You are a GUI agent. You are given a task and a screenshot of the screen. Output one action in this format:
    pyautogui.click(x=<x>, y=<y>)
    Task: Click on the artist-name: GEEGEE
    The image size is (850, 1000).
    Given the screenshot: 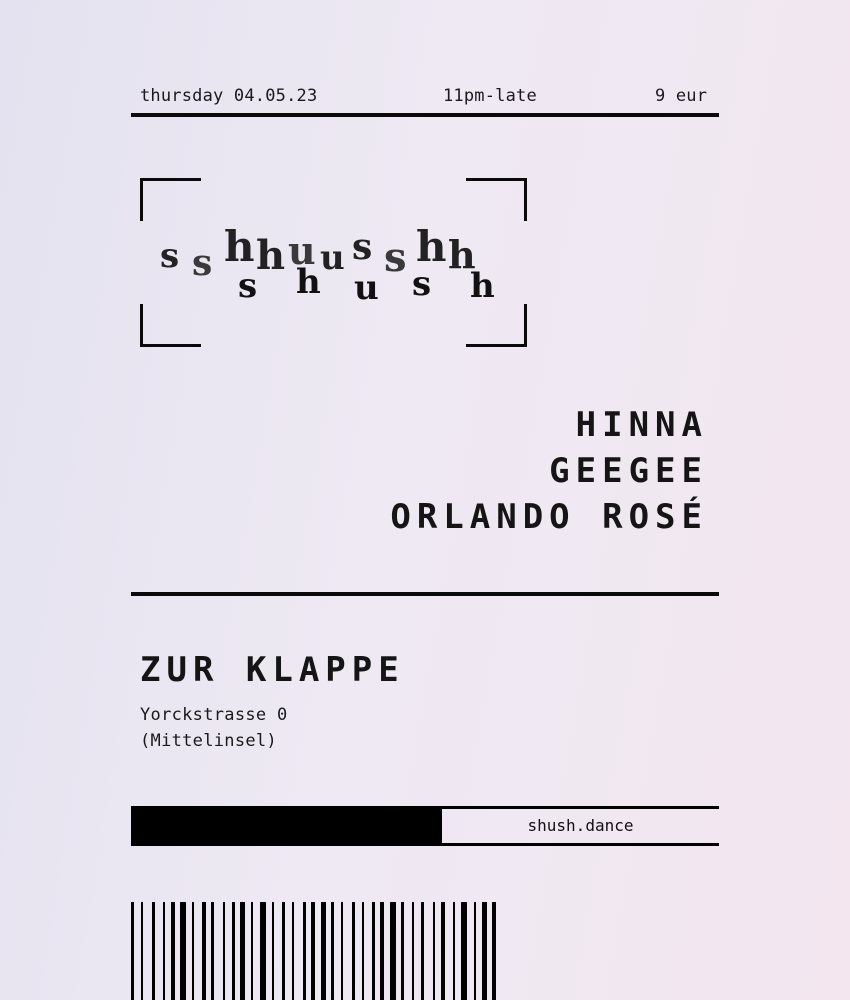 What is the action you would take?
    pyautogui.click(x=628, y=471)
    